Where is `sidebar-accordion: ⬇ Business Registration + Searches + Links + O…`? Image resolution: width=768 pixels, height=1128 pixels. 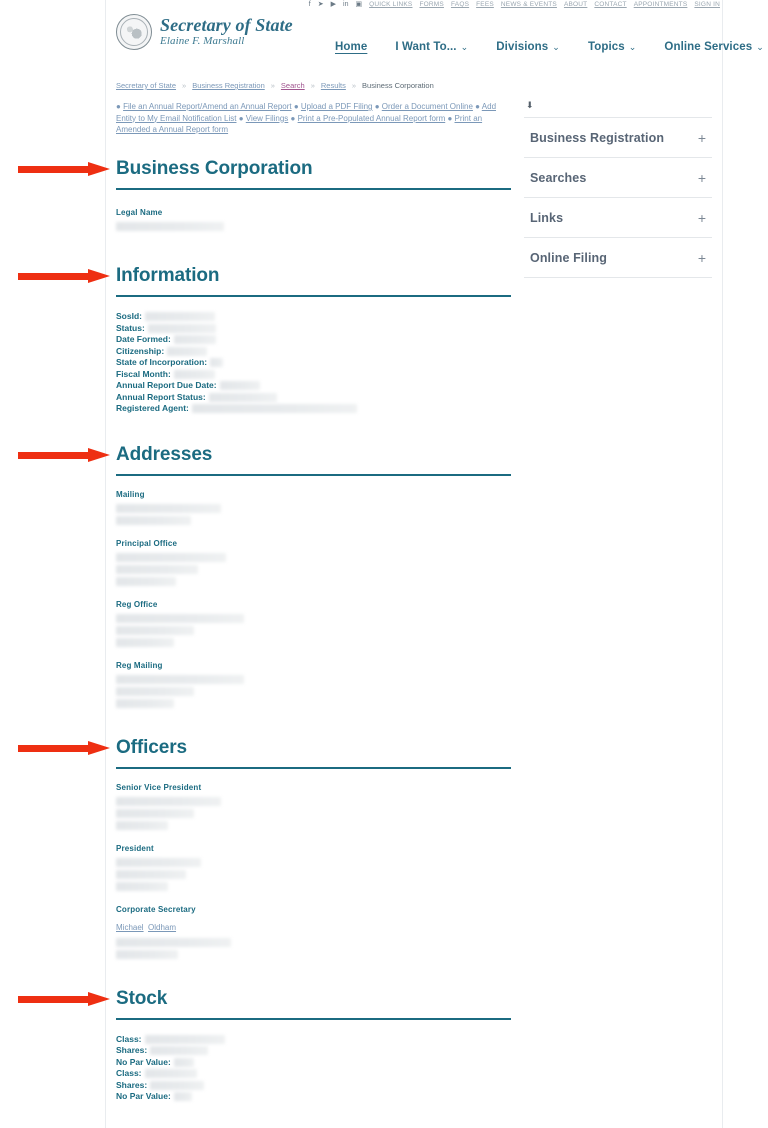 sidebar-accordion: ⬇ Business Registration + Searches + Links + O… is located at coordinates (618, 189).